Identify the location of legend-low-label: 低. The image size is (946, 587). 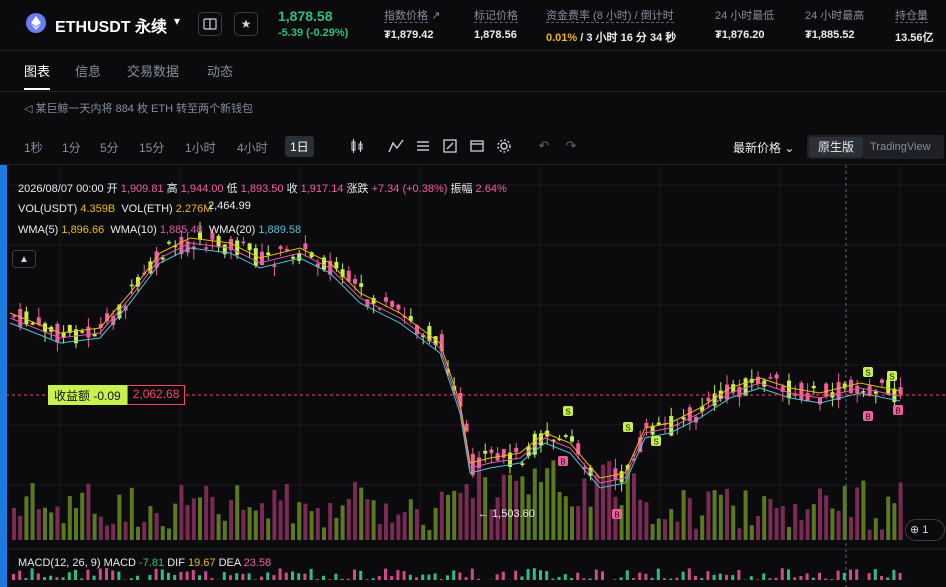
(232, 189).